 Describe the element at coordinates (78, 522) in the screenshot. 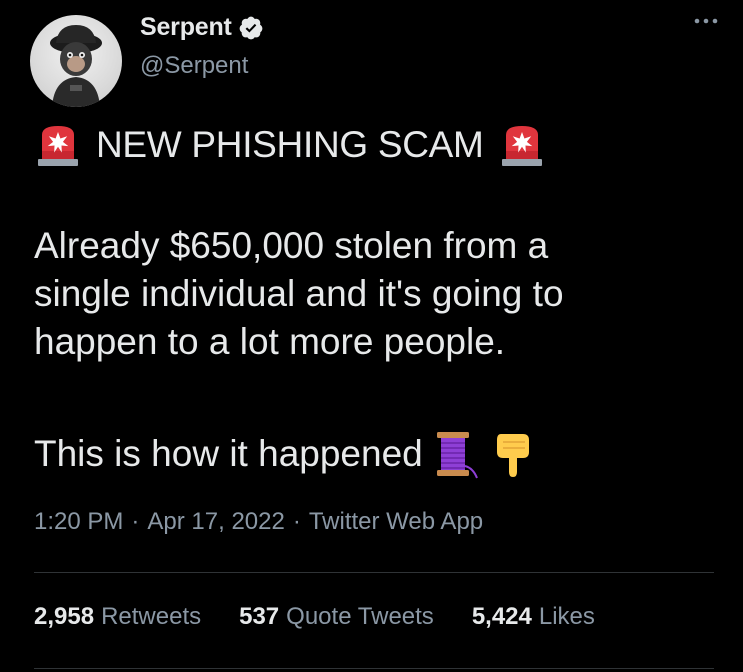

I see `tweet-time: 1:20 PM` at that location.